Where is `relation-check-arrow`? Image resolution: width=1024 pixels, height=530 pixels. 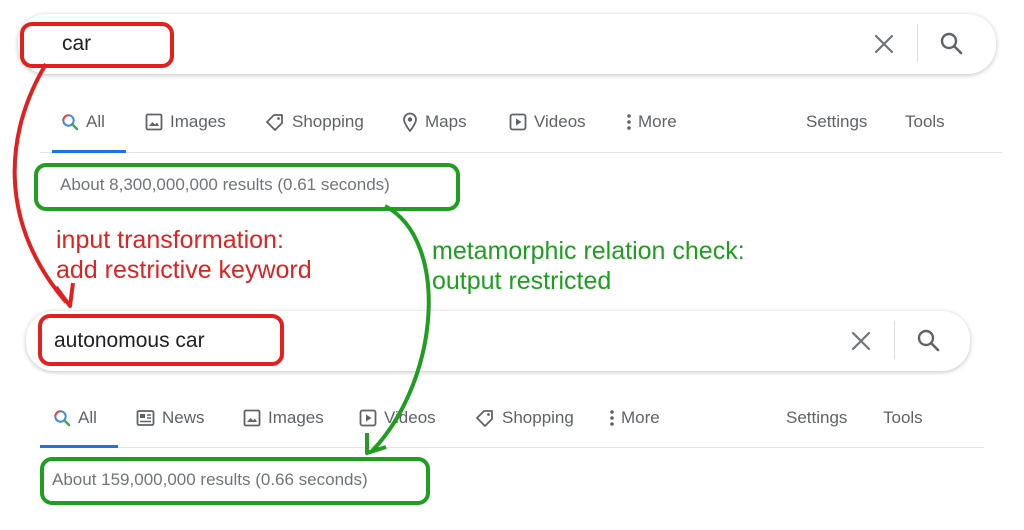 relation-check-arrow is located at coordinates (400, 328).